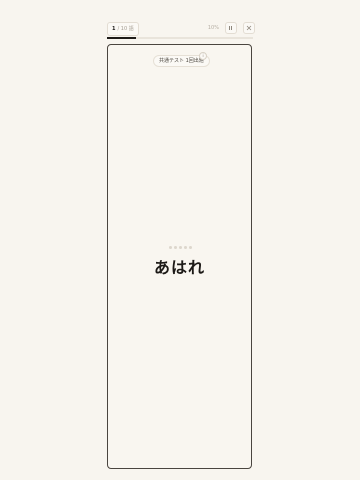 The width and height of the screenshot is (360, 480). What do you see at coordinates (203, 56) in the screenshot?
I see `info-icon: i` at bounding box center [203, 56].